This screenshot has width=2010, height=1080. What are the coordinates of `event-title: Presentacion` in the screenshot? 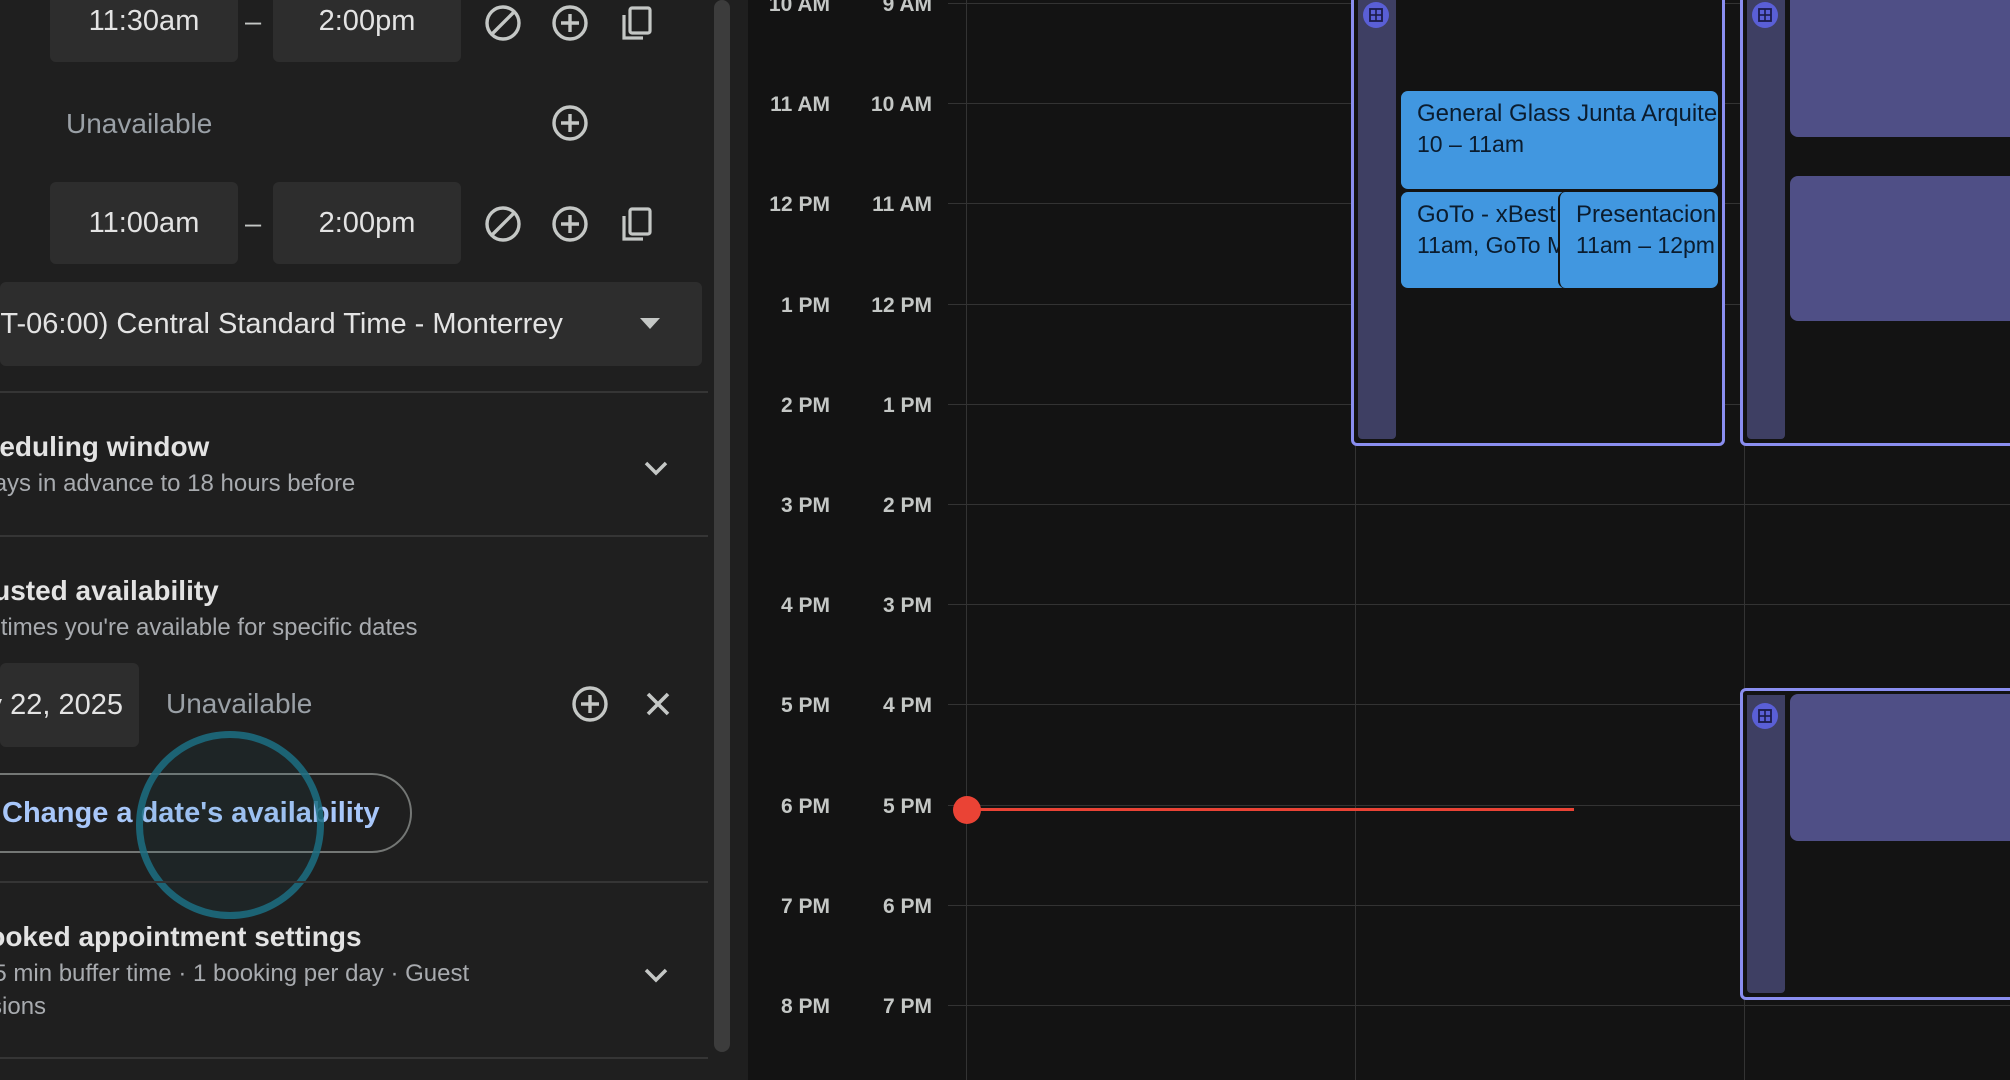 It's located at (1646, 214).